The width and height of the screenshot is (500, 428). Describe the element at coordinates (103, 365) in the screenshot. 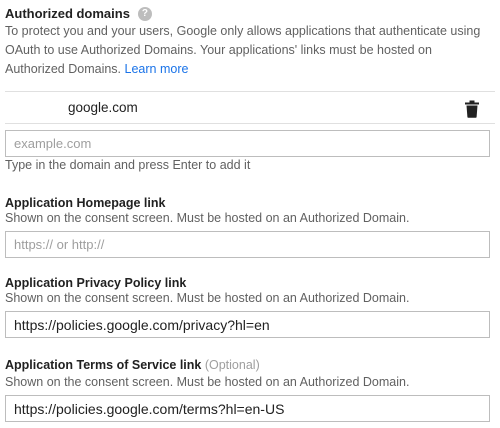

I see `terms-of-service-label-text: Application Terms of Service link` at that location.